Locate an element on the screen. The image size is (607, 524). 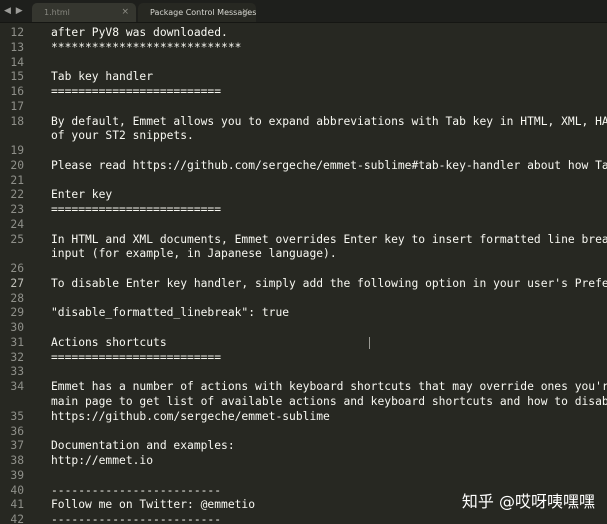
tab-bar: ◀ ▶ 1.html × Package Control Messages × is located at coordinates (303, 11).